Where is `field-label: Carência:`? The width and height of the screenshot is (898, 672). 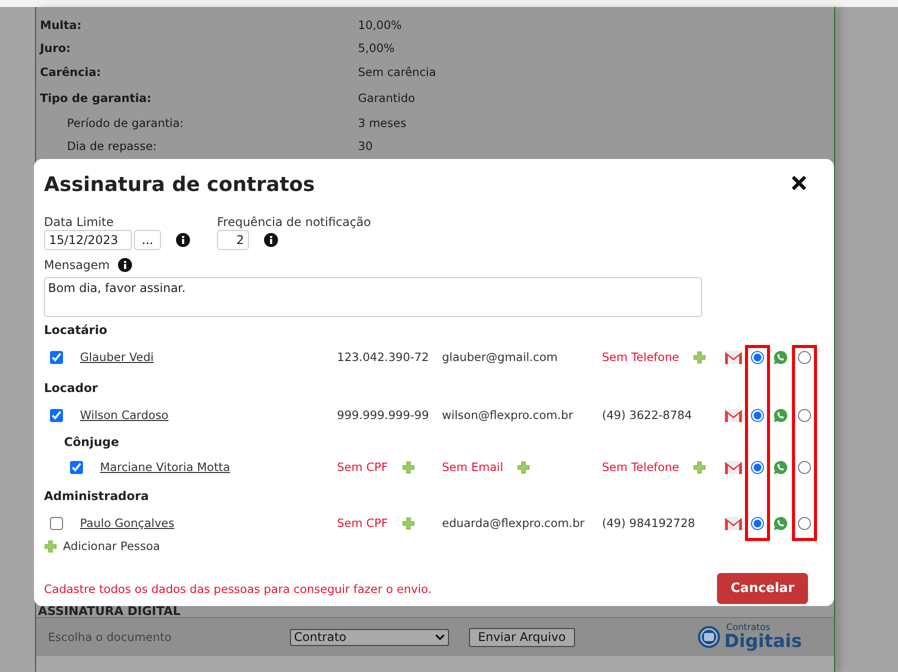 field-label: Carência: is located at coordinates (71, 72).